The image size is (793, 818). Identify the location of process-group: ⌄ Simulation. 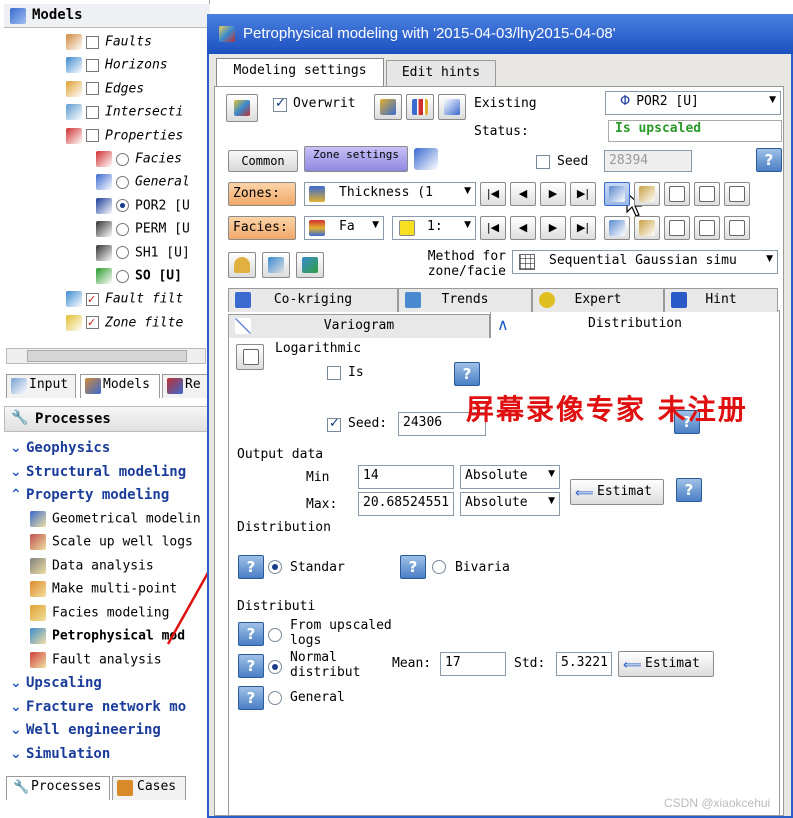
(60, 754).